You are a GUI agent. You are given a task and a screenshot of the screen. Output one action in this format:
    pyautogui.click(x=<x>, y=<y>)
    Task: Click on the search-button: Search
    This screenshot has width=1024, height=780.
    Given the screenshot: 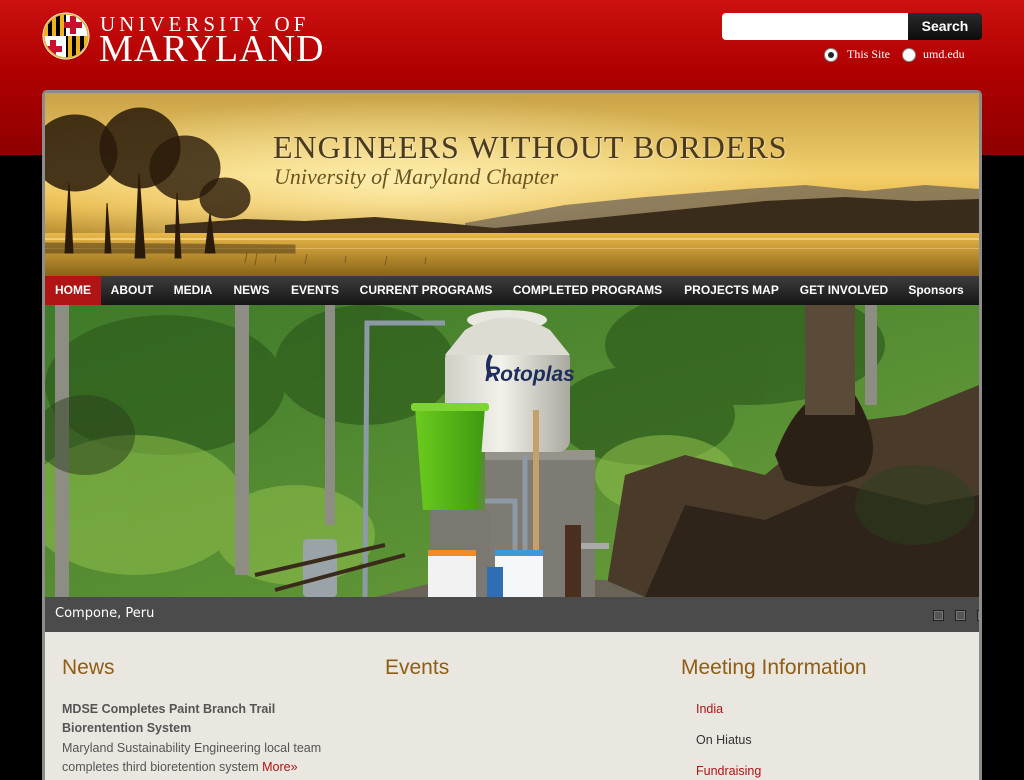 What is the action you would take?
    pyautogui.click(x=945, y=26)
    